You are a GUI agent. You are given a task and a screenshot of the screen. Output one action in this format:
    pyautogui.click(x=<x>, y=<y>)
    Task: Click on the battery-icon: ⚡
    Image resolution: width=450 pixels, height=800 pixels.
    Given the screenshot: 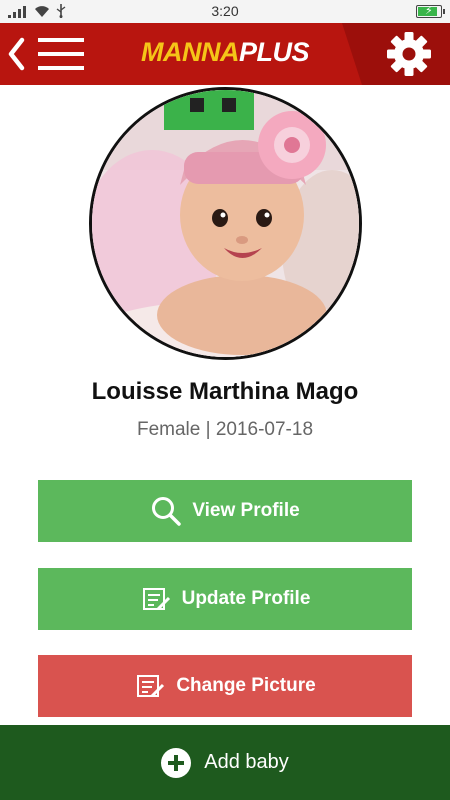 What is the action you would take?
    pyautogui.click(x=430, y=11)
    